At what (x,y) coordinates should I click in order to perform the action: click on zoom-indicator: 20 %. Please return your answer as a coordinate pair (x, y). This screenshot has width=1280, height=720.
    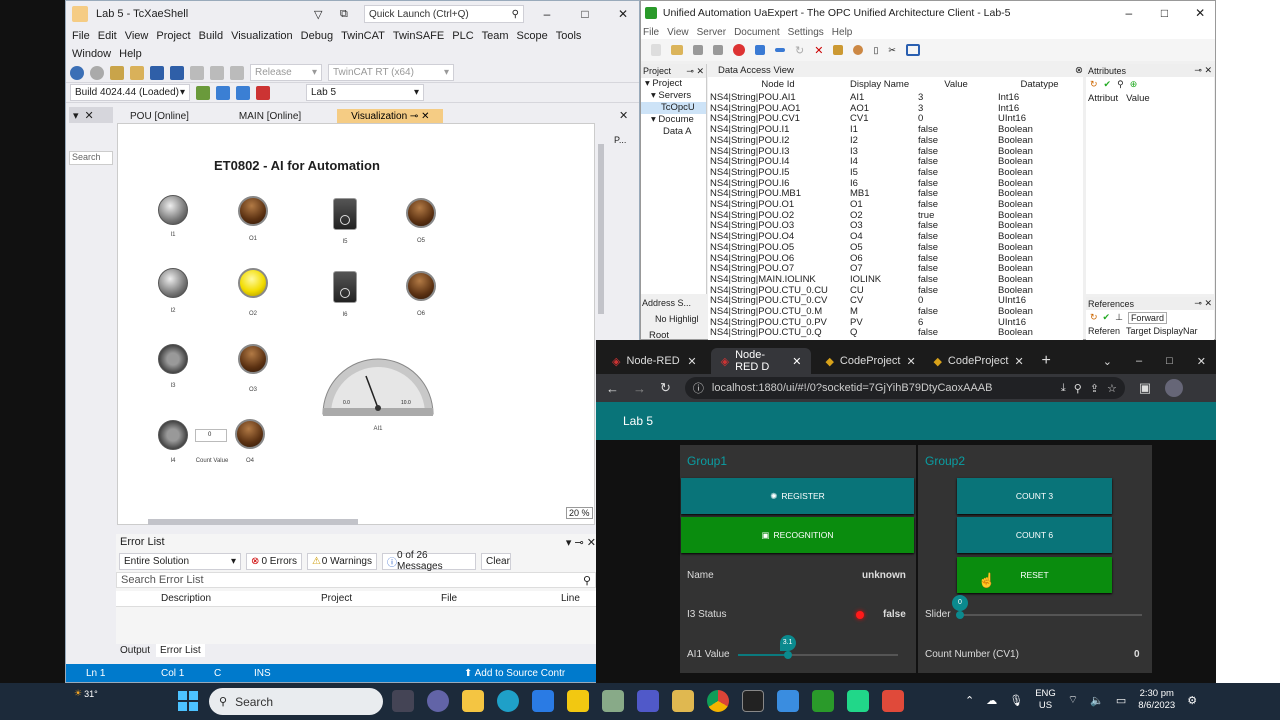
    Looking at the image, I should click on (579, 513).